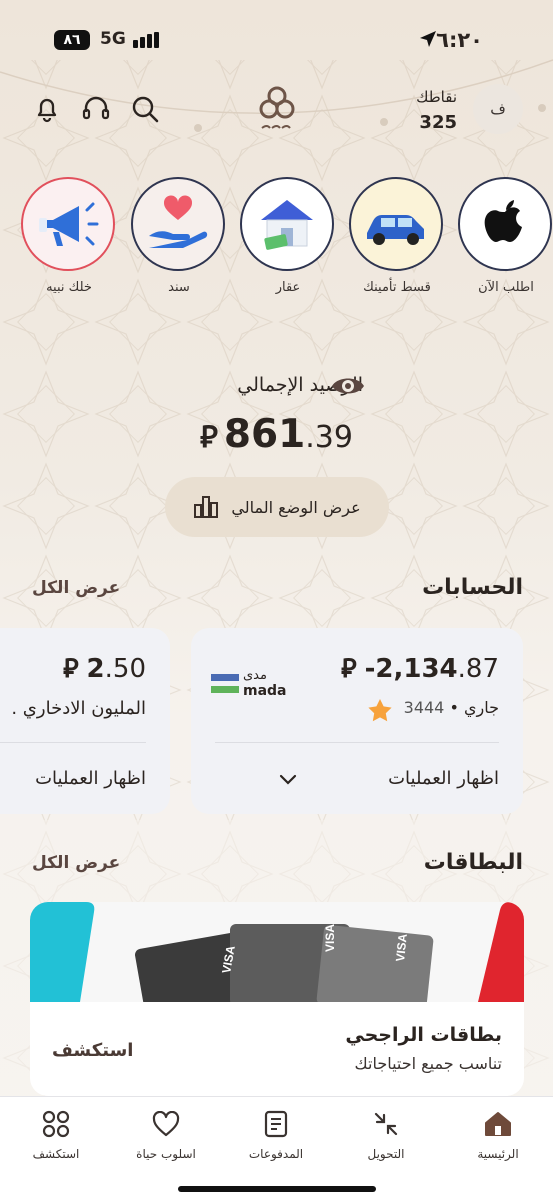 Image resolution: width=553 pixels, height=1200 pixels. What do you see at coordinates (503, 221) in the screenshot?
I see `apple-icon` at bounding box center [503, 221].